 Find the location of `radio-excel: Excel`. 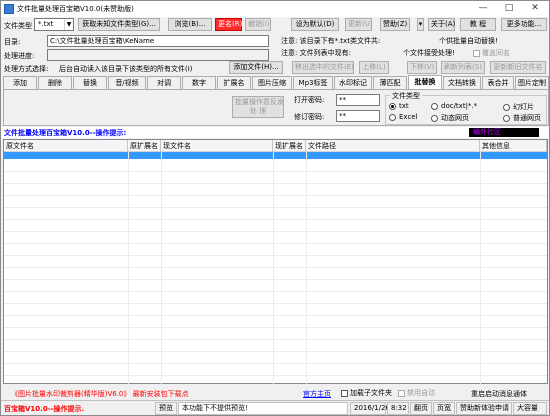

radio-excel: Excel is located at coordinates (403, 117).